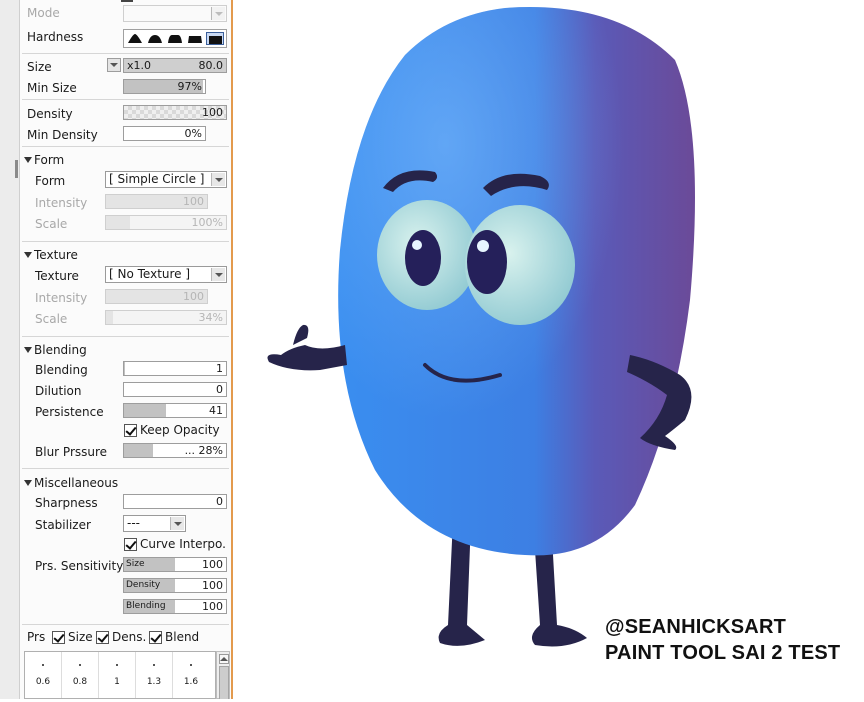 This screenshot has width=864, height=702. Describe the element at coordinates (166, 317) in the screenshot. I see `texture-scale-slider: 34%` at that location.